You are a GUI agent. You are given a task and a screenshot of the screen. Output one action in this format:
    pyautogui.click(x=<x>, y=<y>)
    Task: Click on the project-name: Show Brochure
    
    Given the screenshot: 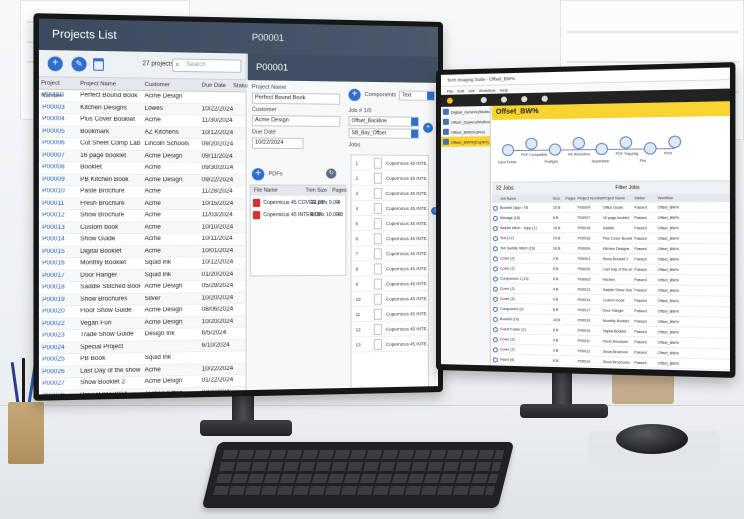 What is the action you would take?
    pyautogui.click(x=102, y=215)
    